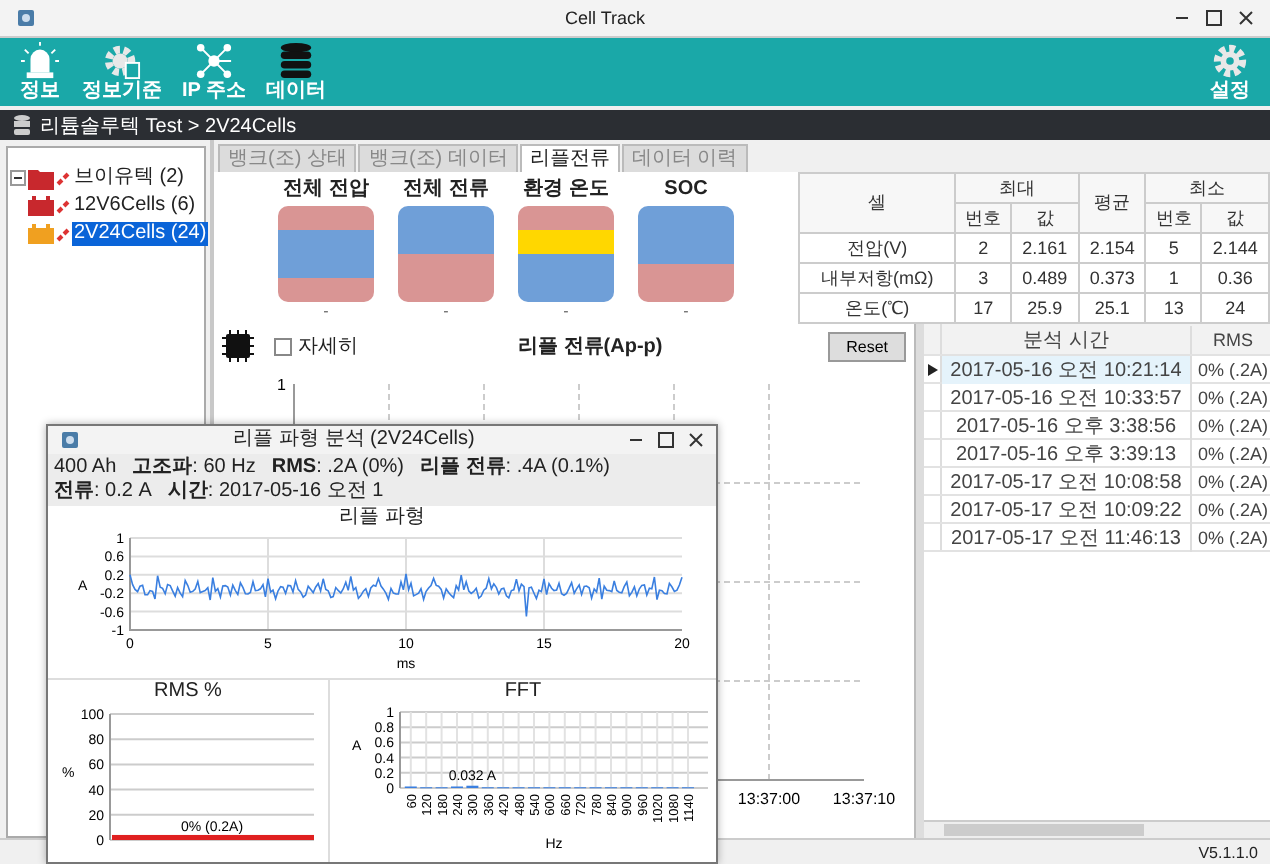 This screenshot has height=864, width=1270. What do you see at coordinates (877, 203) in the screenshot?
I see `column-header: 셀` at bounding box center [877, 203].